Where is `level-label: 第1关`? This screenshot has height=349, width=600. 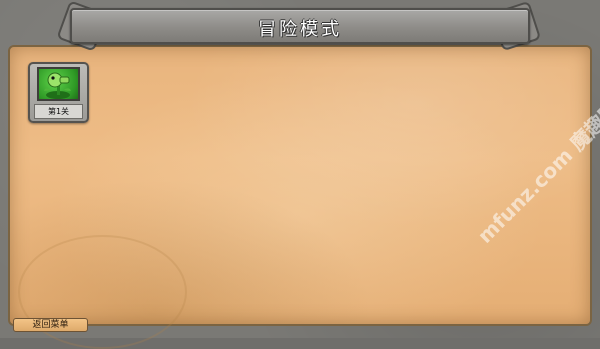
level-label: 第1关 is located at coordinates (58, 111).